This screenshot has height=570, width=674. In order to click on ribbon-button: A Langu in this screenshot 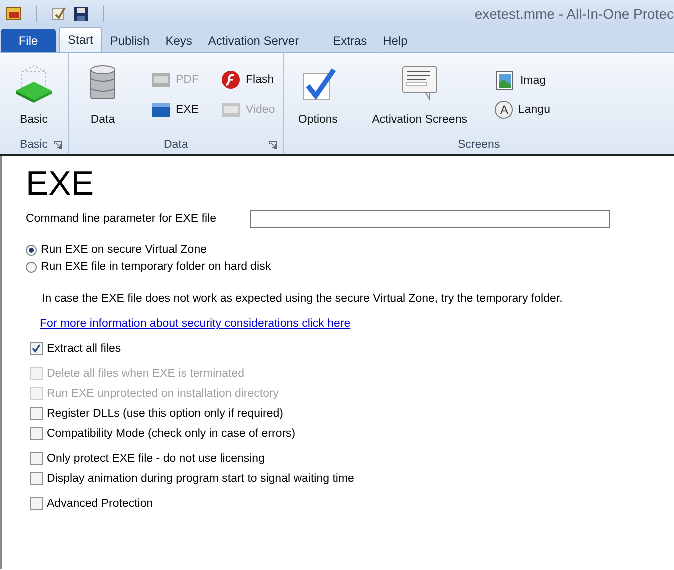, I will do `click(522, 110)`.